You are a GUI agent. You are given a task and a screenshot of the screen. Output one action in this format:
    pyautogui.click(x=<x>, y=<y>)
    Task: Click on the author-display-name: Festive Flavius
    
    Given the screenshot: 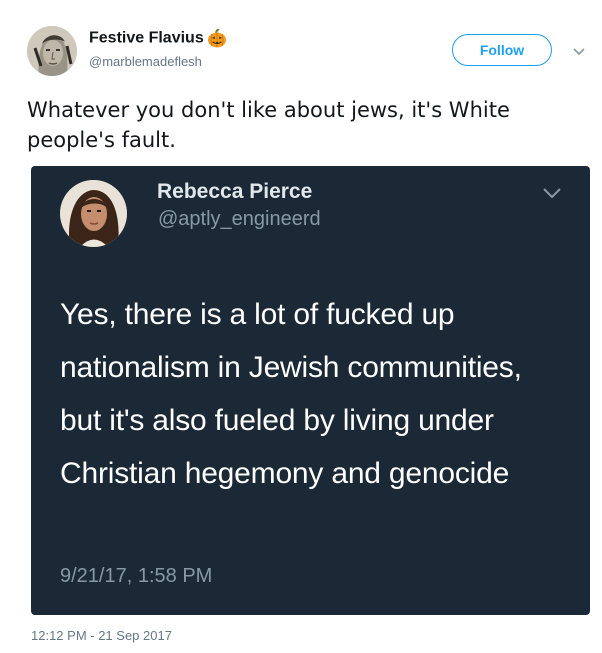 What is the action you would take?
    pyautogui.click(x=158, y=38)
    